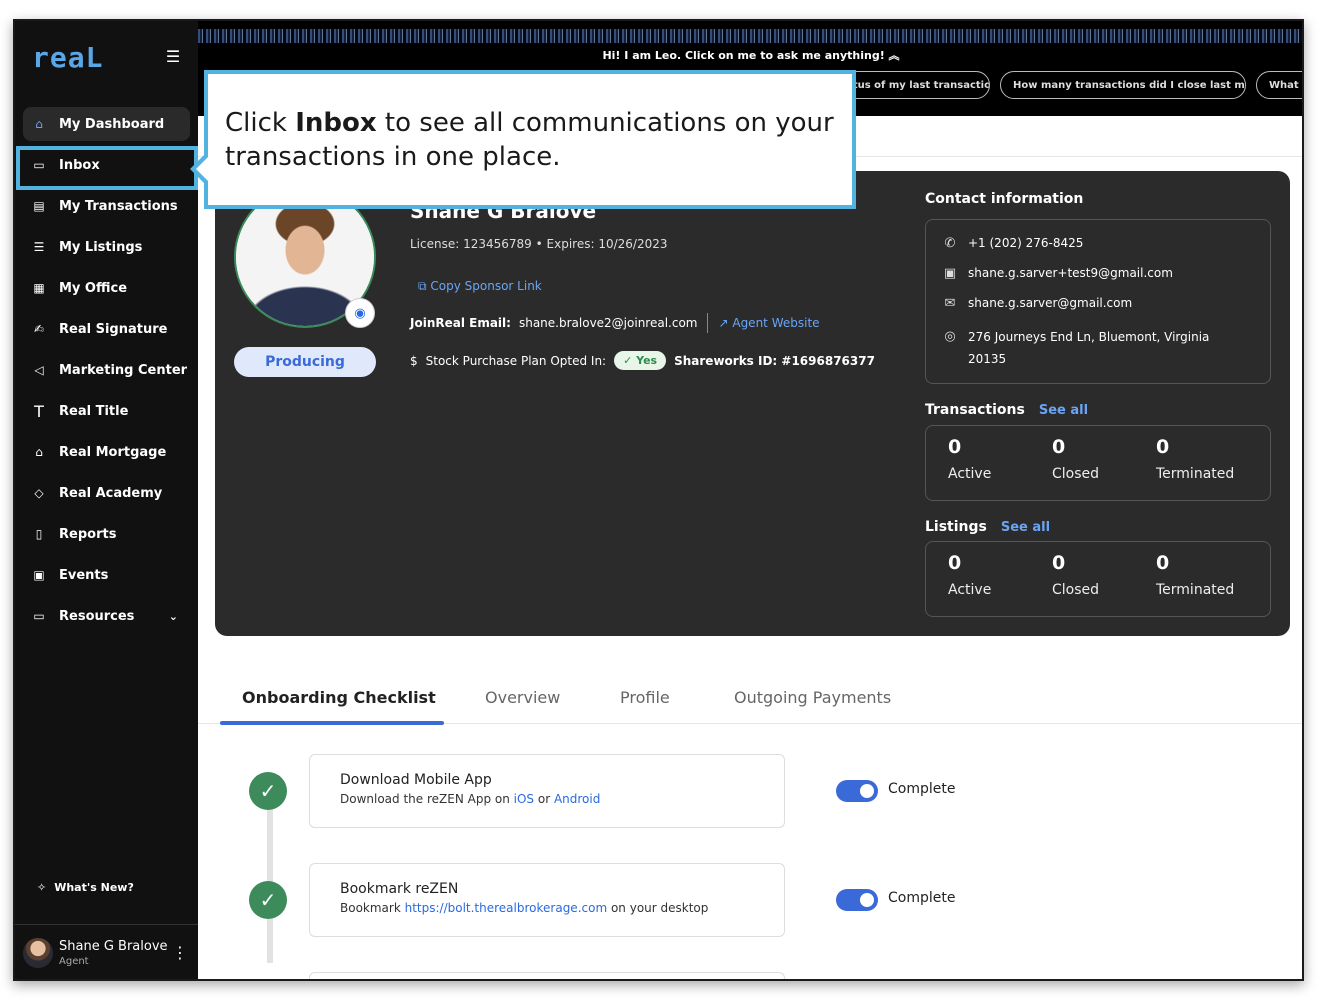  I want to click on shareworks-id: Shareworks ID: #1696876377, so click(774, 360).